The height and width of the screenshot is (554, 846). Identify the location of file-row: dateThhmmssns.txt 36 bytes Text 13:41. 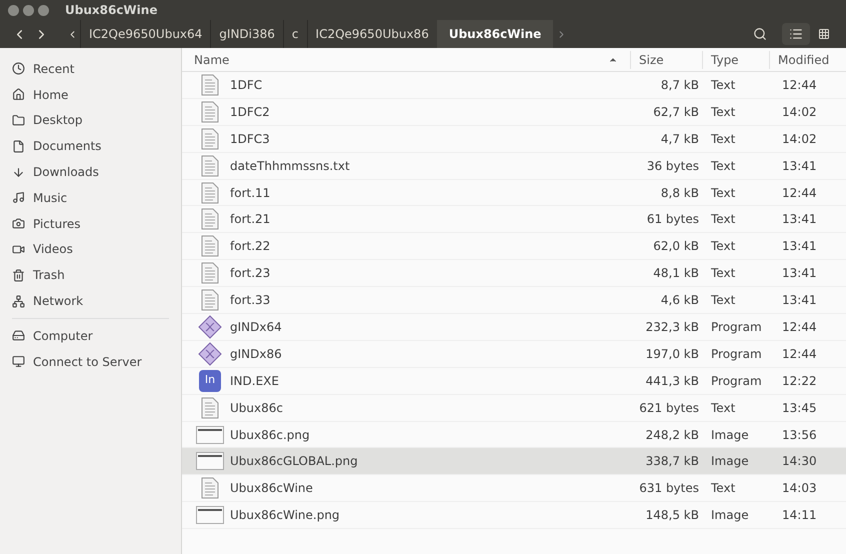
(514, 166).